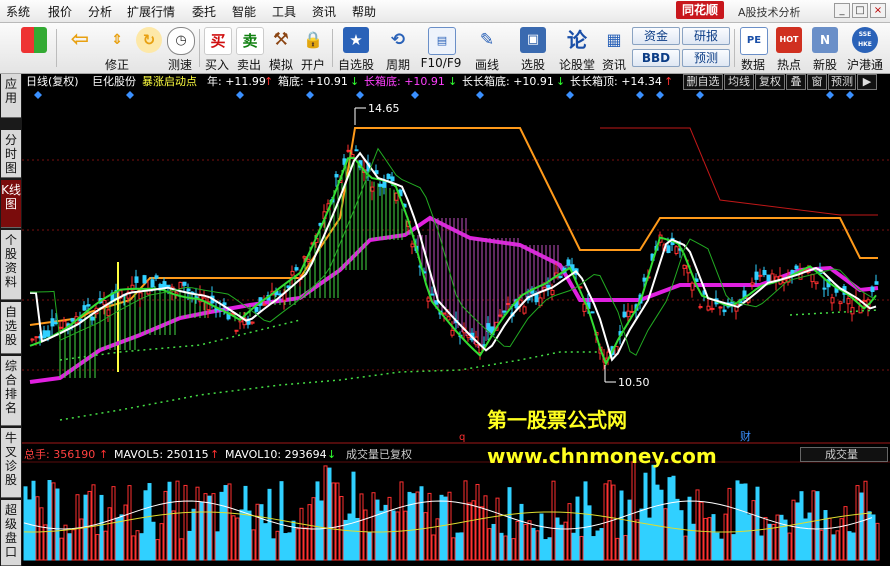 The height and width of the screenshot is (566, 890). Describe the element at coordinates (634, 382) in the screenshot. I see `low-price-label: 10.50` at that location.